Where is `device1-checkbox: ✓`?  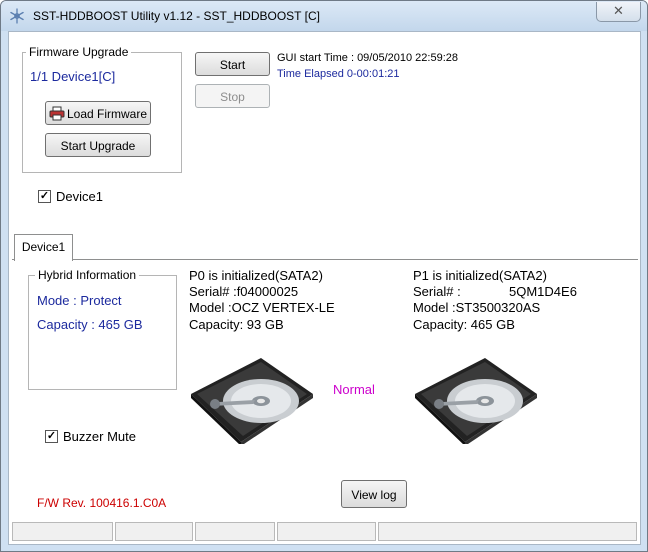 device1-checkbox: ✓ is located at coordinates (44, 196).